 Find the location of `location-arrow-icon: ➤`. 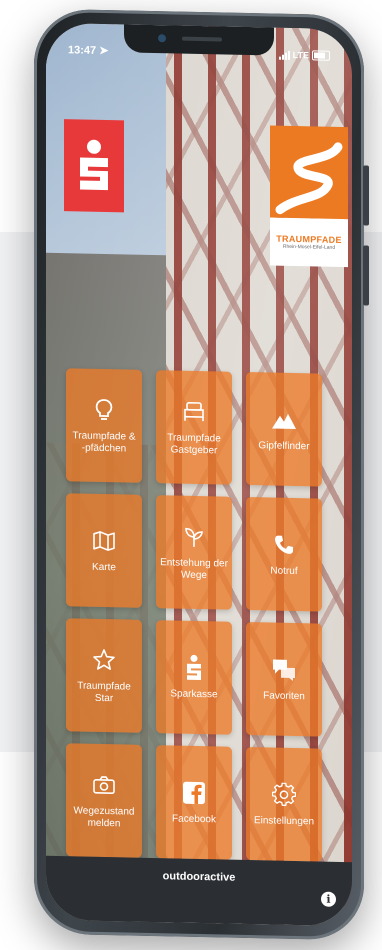

location-arrow-icon: ➤ is located at coordinates (104, 51).